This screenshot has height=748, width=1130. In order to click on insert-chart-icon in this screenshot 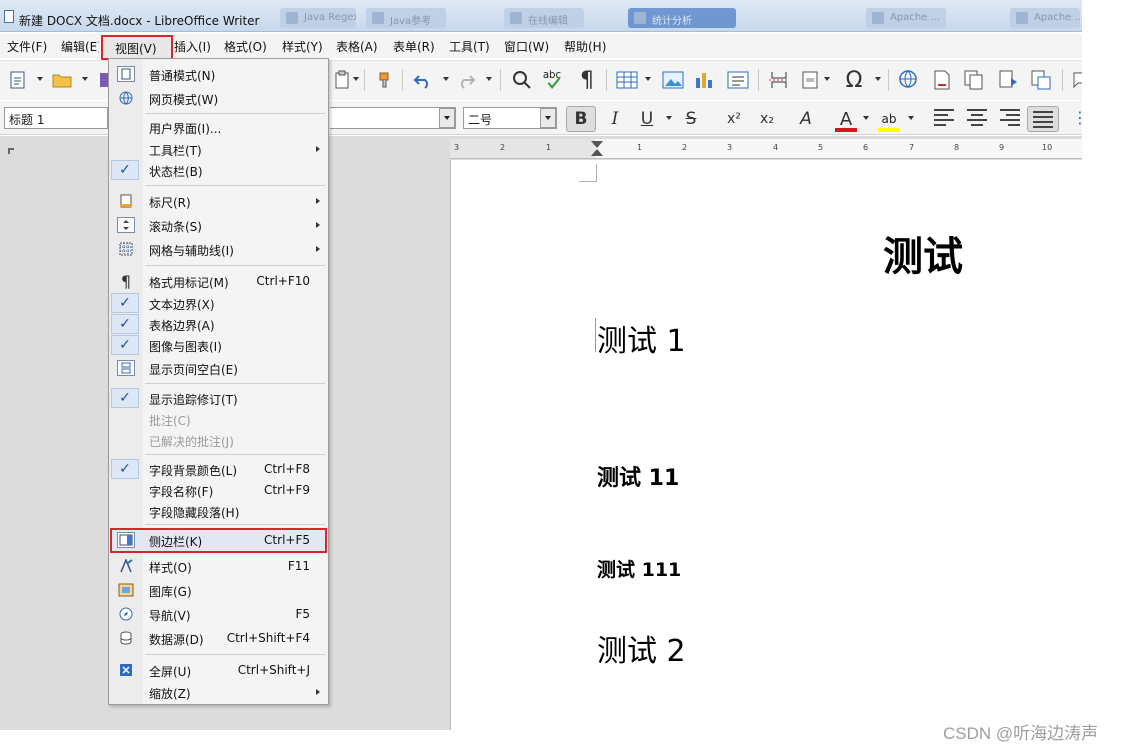, I will do `click(705, 80)`.